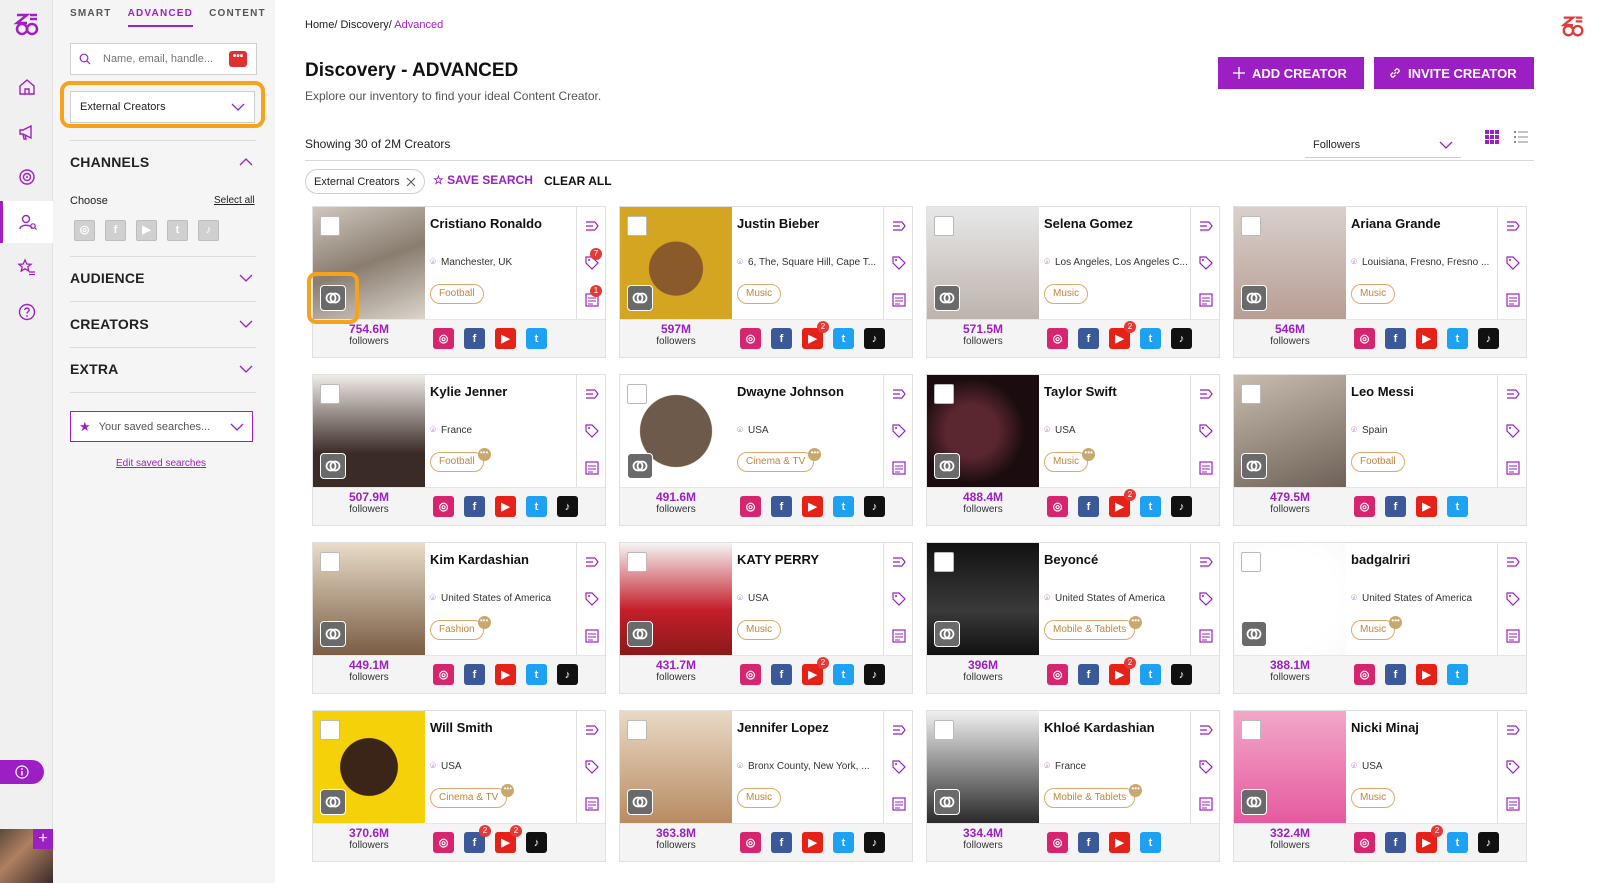  I want to click on creator-name: Kim Kardashian, so click(479, 559).